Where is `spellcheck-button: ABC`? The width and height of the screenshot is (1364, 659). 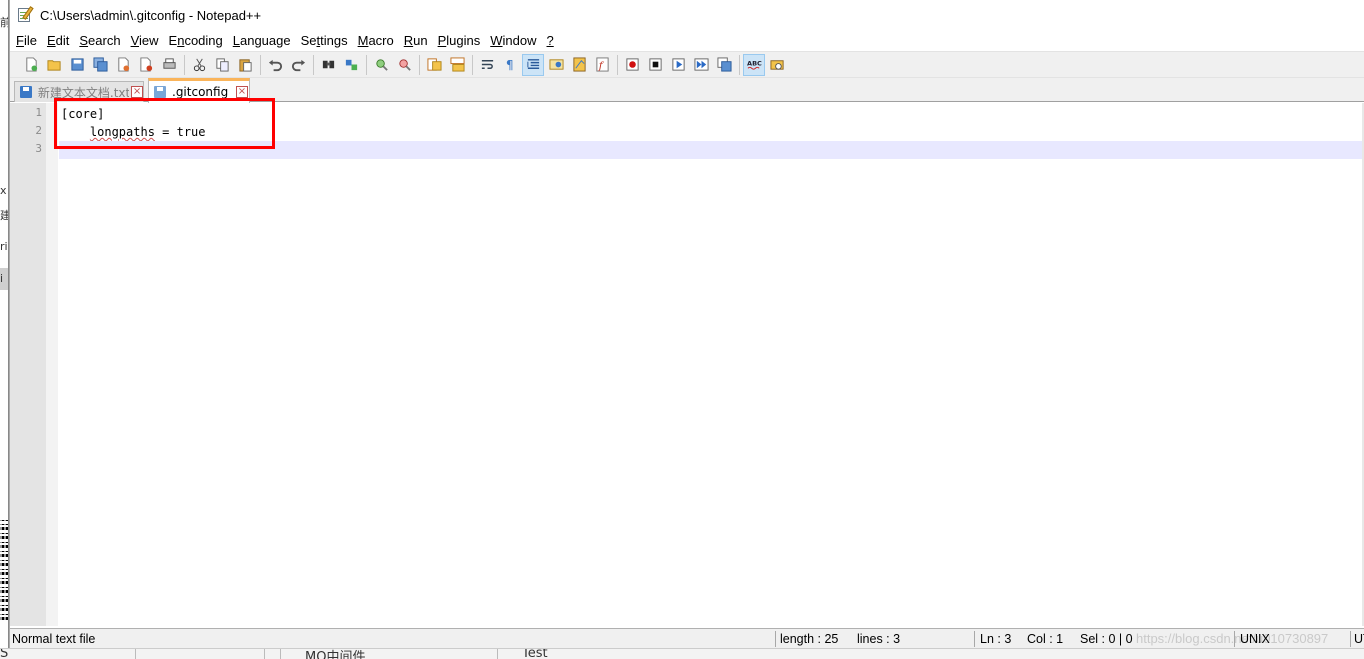 spellcheck-button: ABC is located at coordinates (754, 64).